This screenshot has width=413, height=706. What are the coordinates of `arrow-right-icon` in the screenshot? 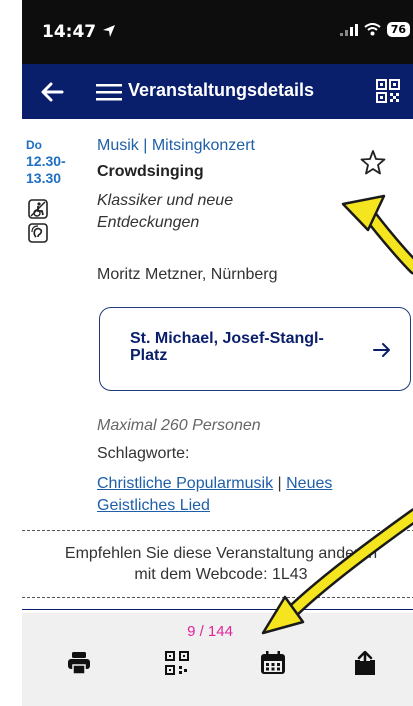 It's located at (381, 350).